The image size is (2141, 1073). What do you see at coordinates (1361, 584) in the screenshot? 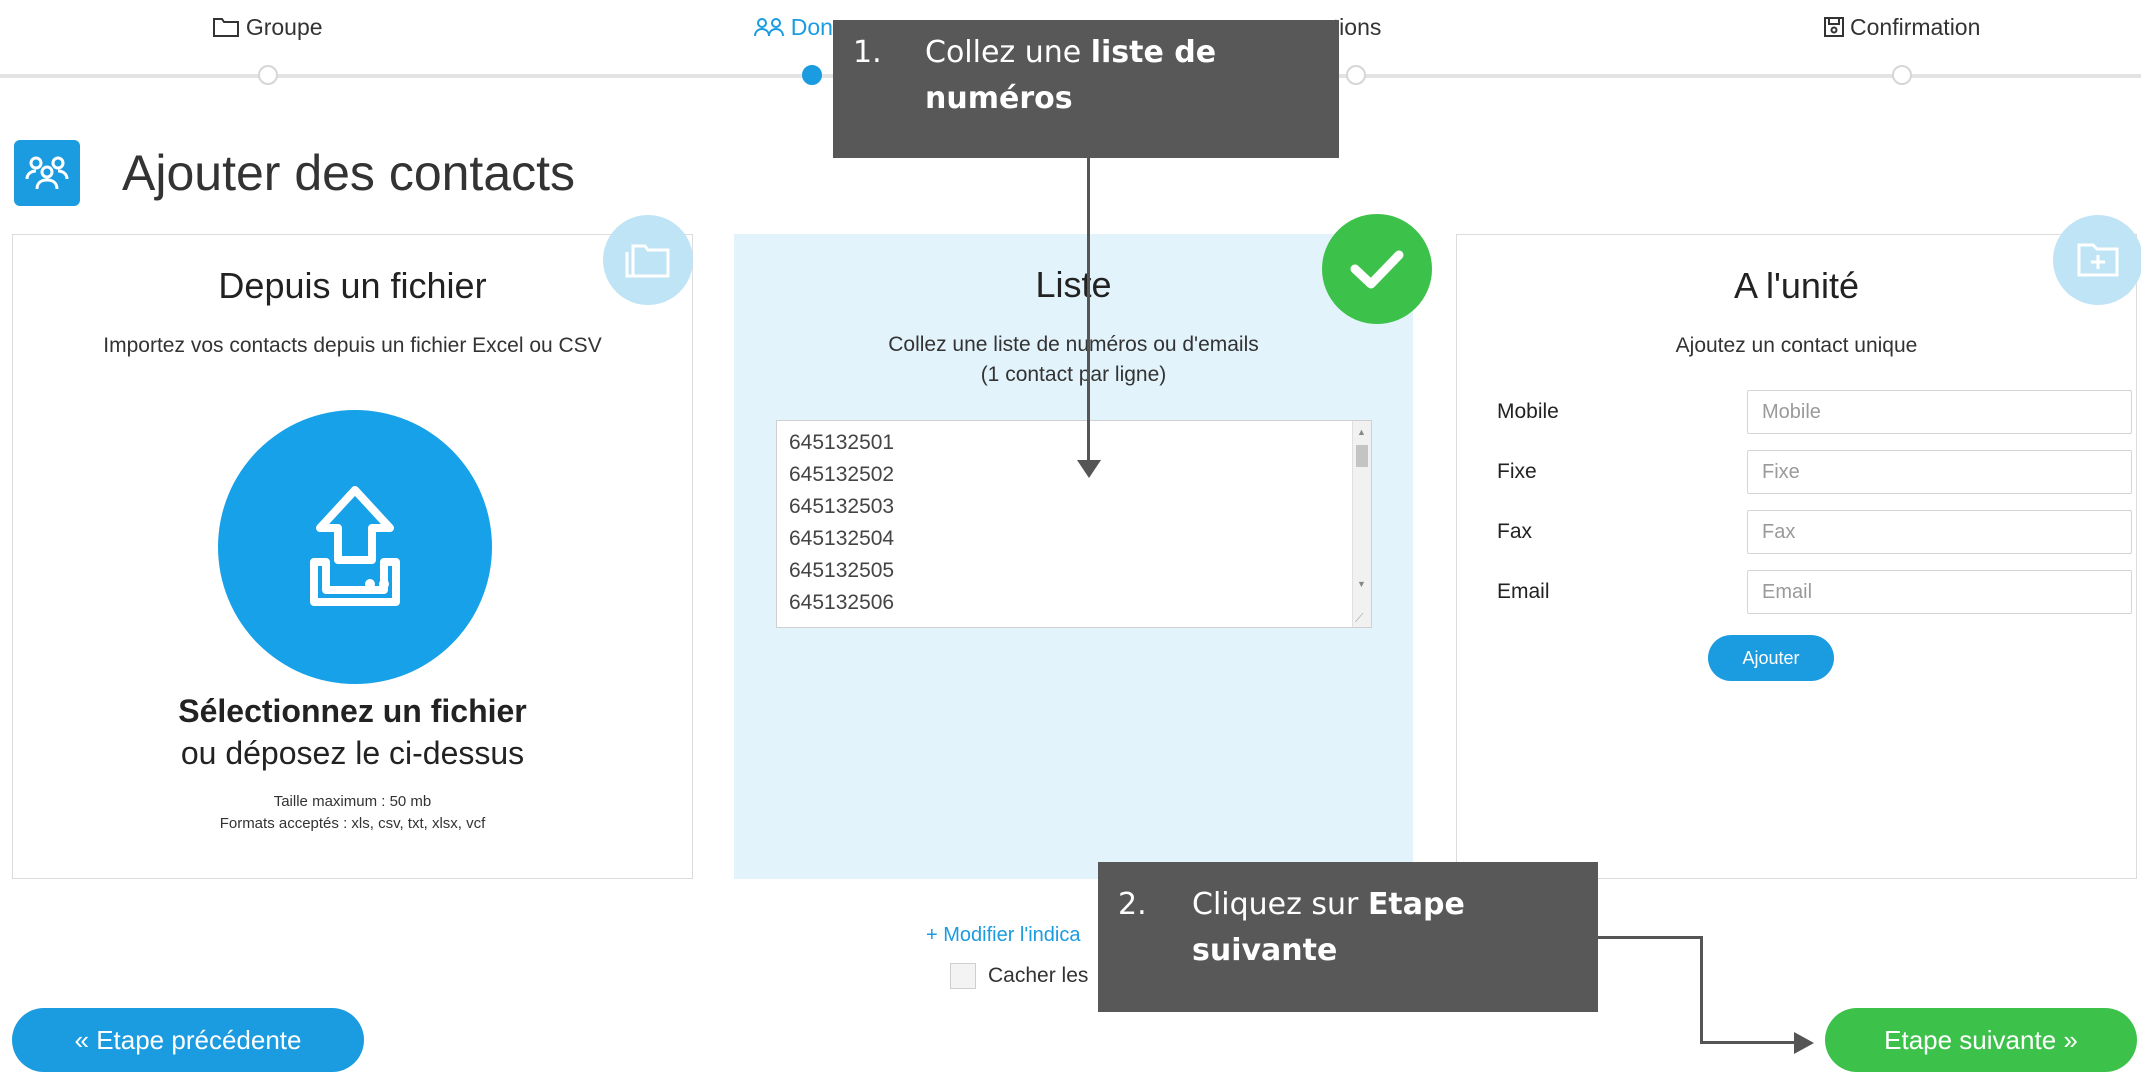
I see `scroll-down-icon: ▼` at bounding box center [1361, 584].